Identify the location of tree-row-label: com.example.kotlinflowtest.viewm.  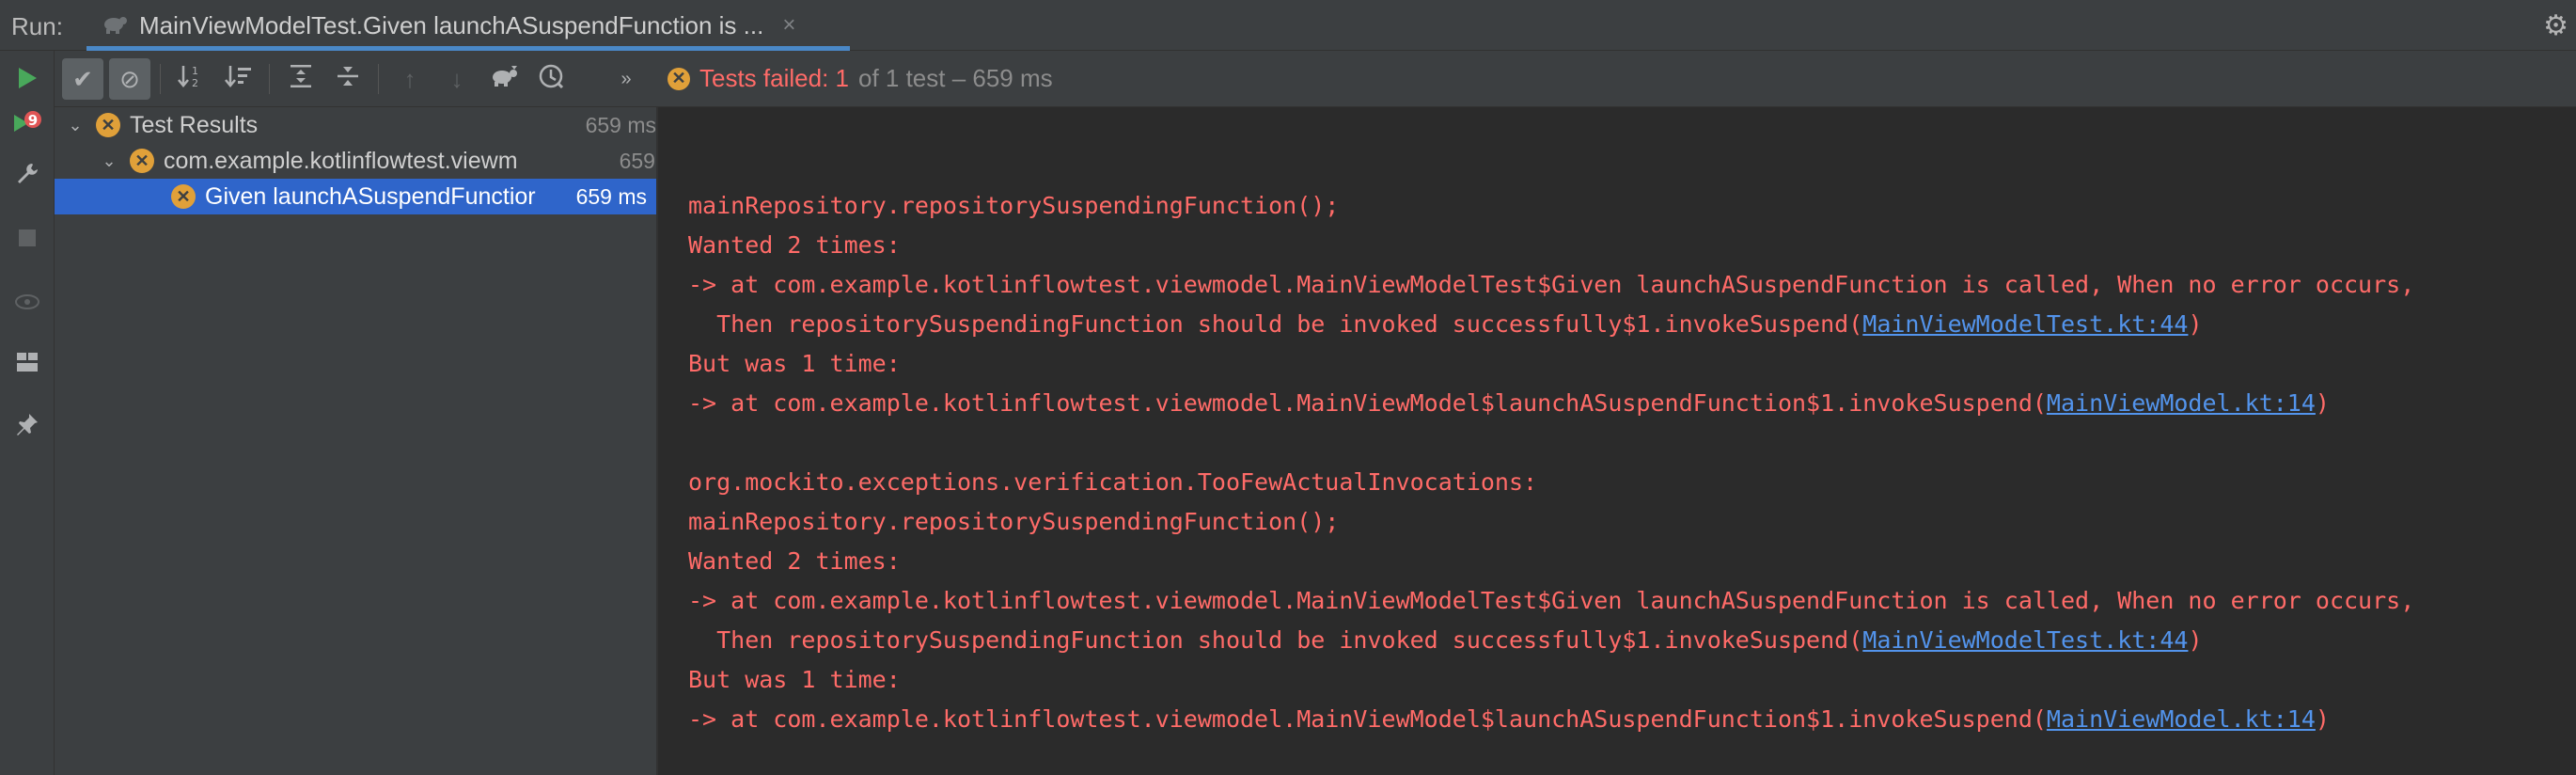
(341, 160).